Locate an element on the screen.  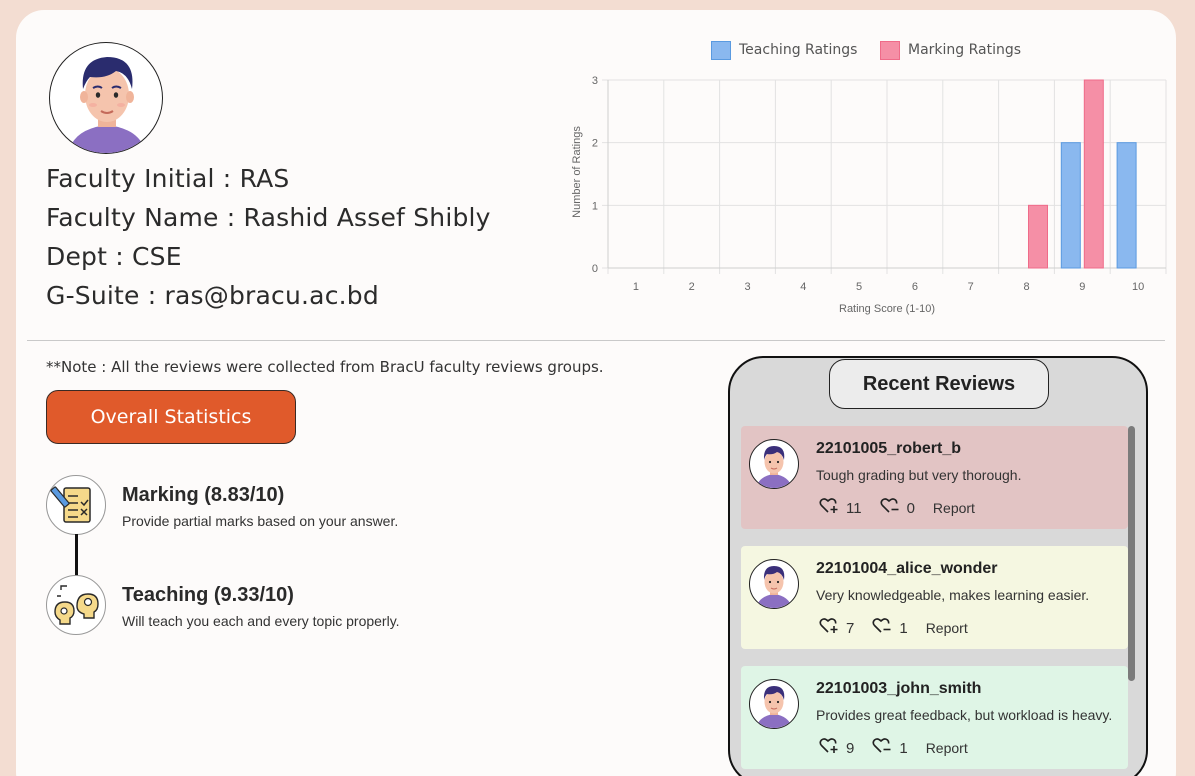
legend-teaching-swatch is located at coordinates (721, 50).